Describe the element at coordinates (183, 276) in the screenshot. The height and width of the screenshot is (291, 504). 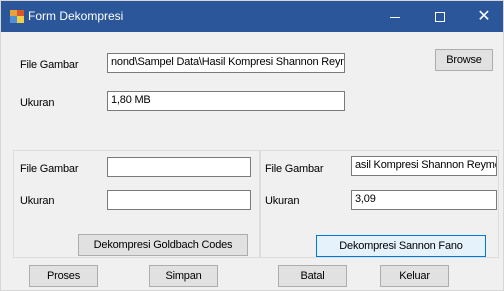
I see `simpan-button: Simpan` at that location.